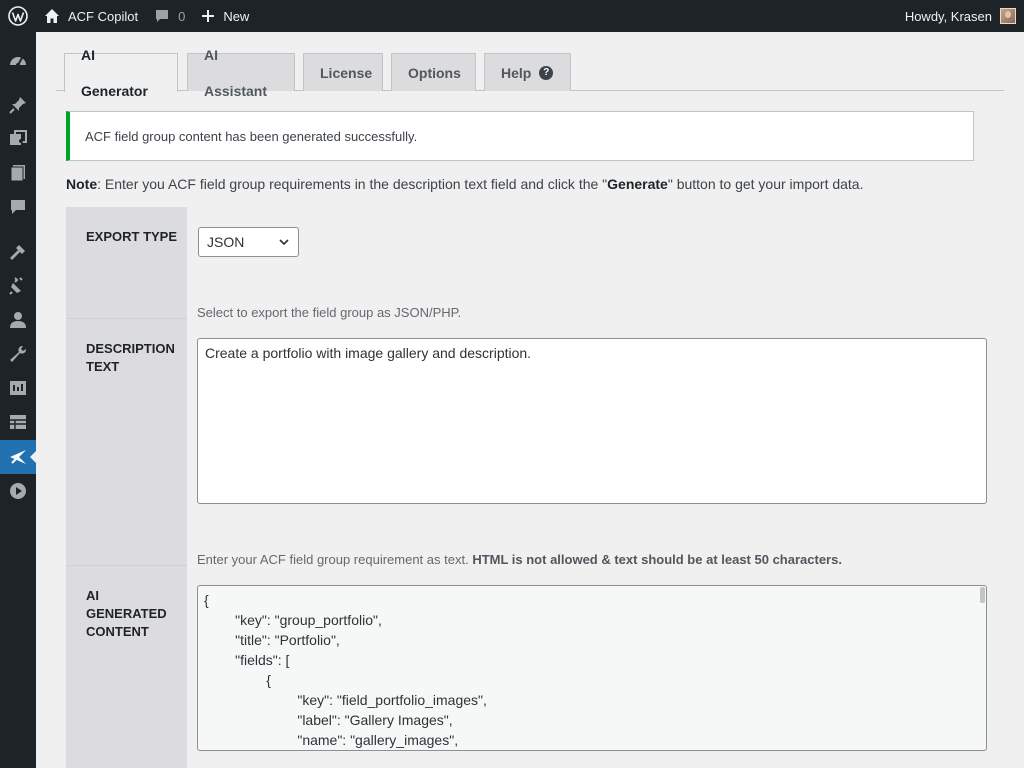  I want to click on plus-icon, so click(208, 16).